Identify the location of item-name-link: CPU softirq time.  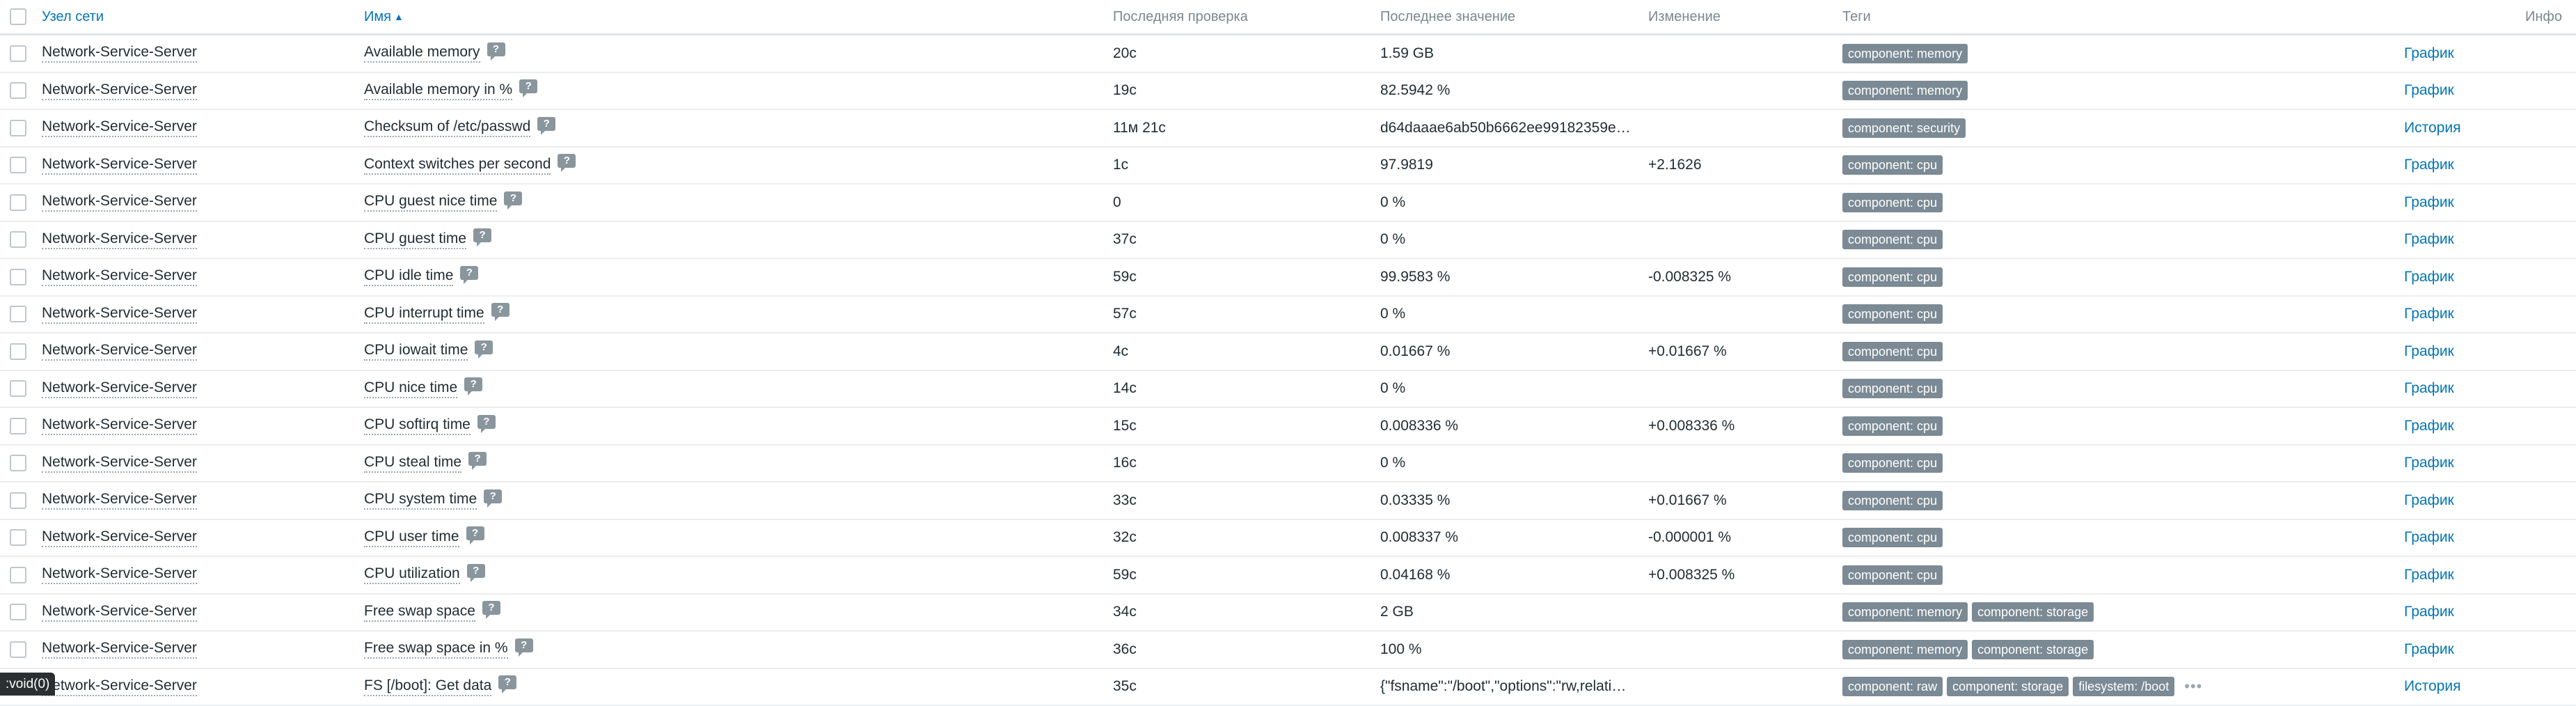
(417, 425).